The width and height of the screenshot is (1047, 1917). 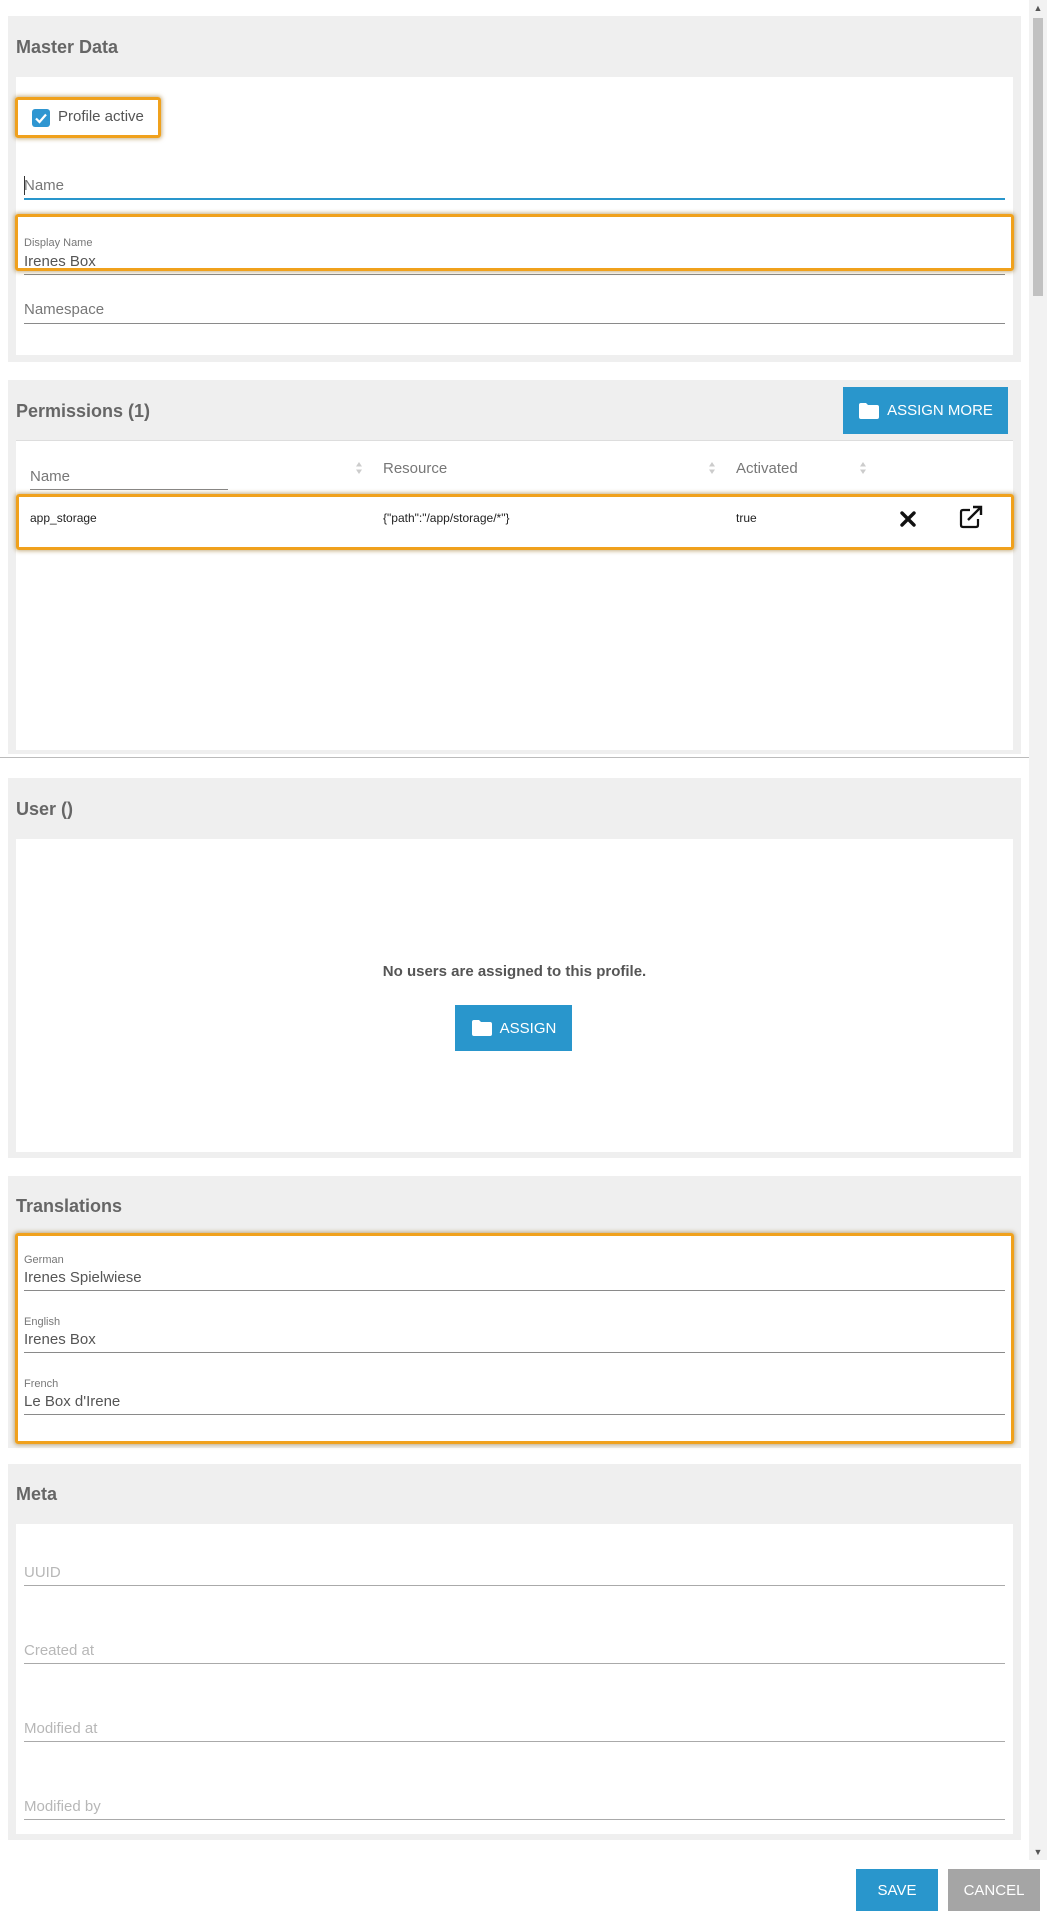 What do you see at coordinates (514, 1577) in the screenshot?
I see `uuid-field: UUID` at bounding box center [514, 1577].